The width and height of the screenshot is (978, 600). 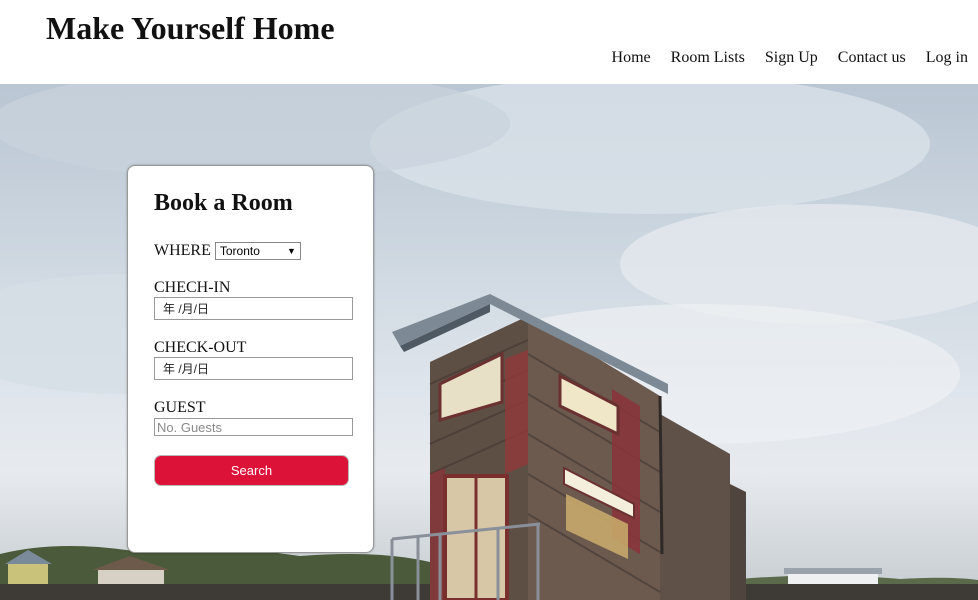 I want to click on where-row: WHERE Toronto ▼, so click(x=227, y=251).